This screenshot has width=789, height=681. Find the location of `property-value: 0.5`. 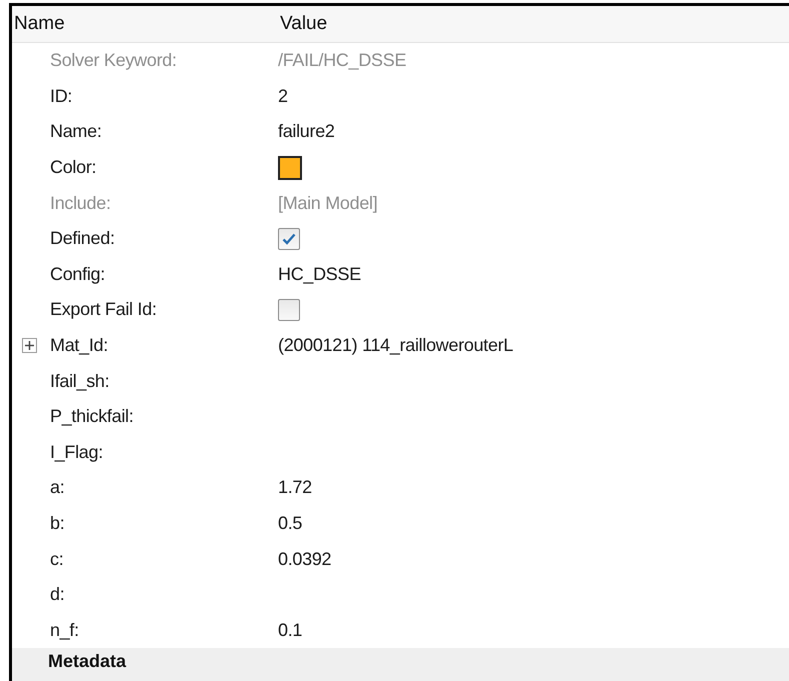

property-value: 0.5 is located at coordinates (533, 523).